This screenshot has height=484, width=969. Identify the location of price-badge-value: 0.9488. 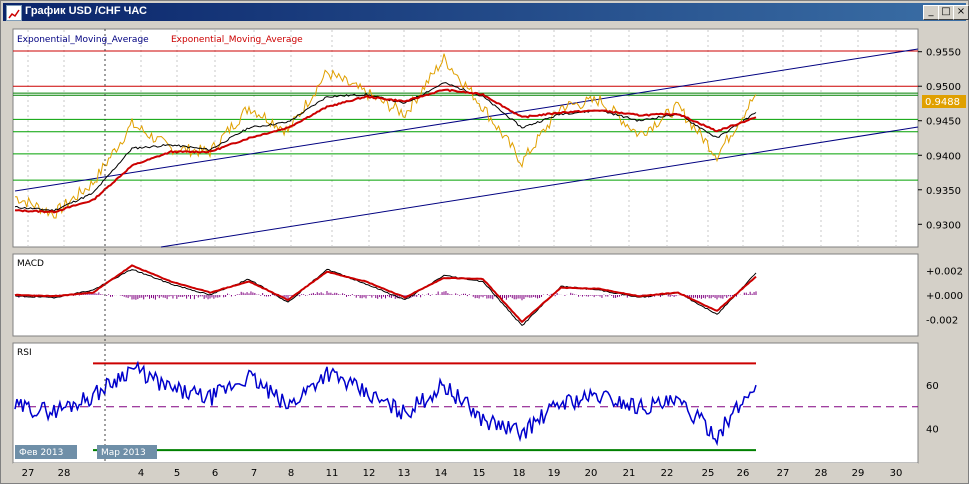
(942, 102).